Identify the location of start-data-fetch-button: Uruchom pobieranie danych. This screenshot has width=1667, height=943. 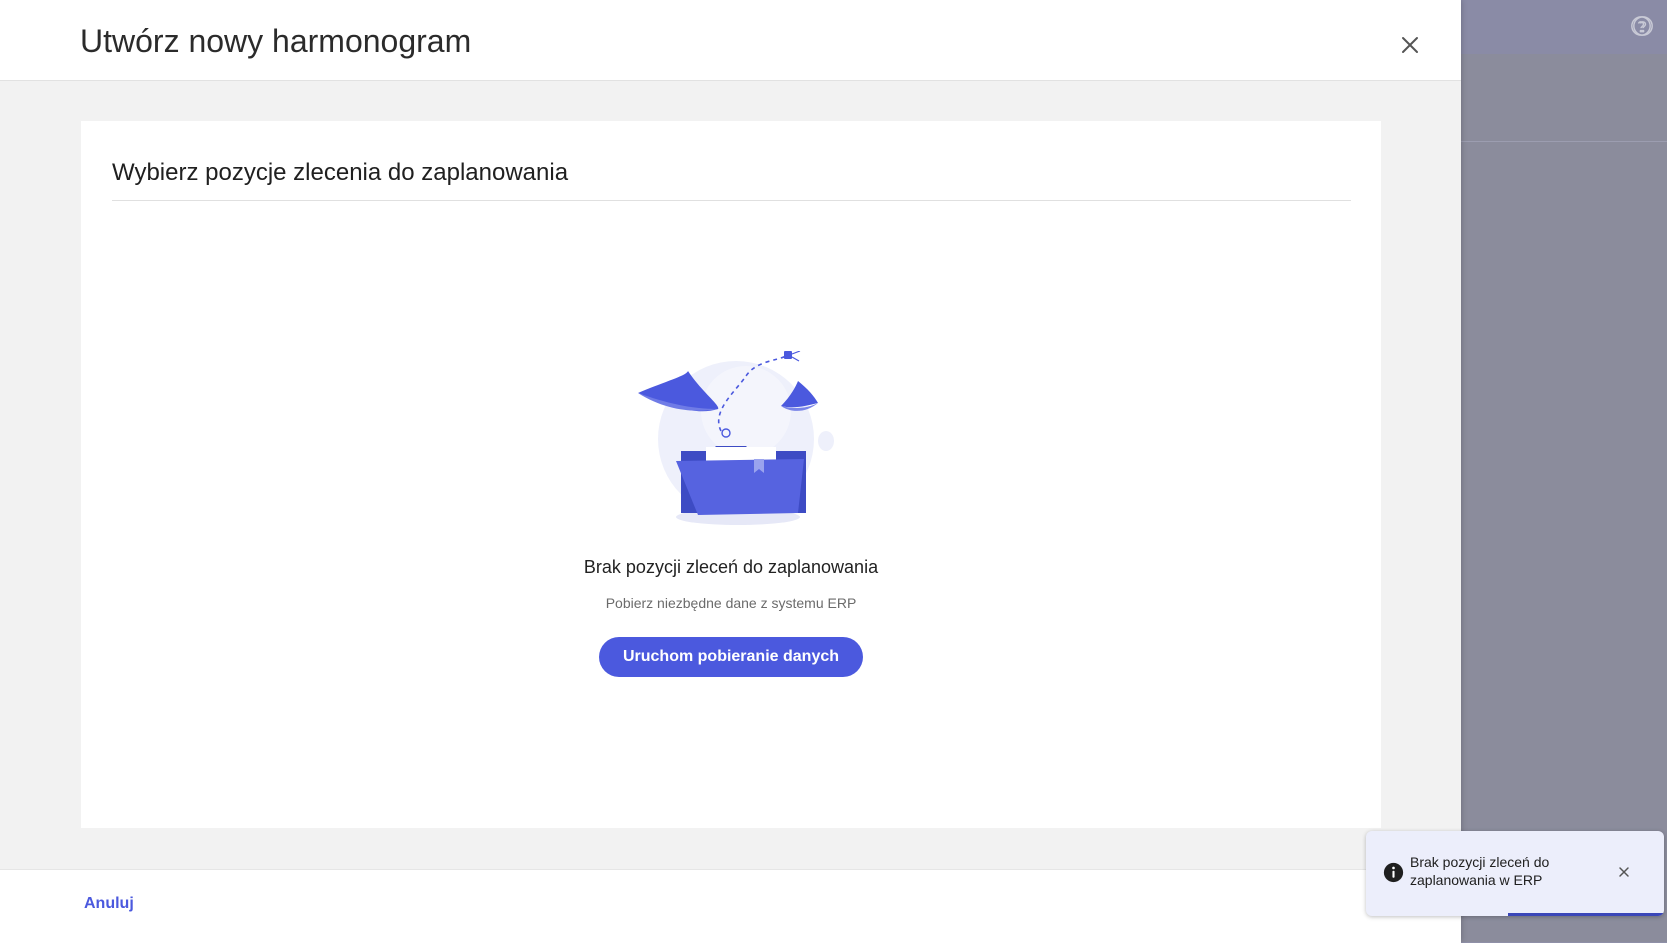
(731, 657).